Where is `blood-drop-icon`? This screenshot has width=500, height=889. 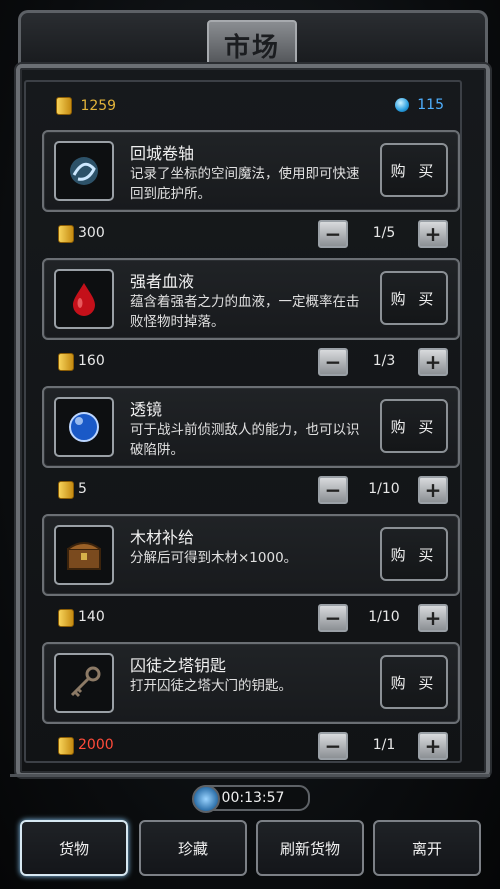 blood-drop-icon is located at coordinates (84, 299).